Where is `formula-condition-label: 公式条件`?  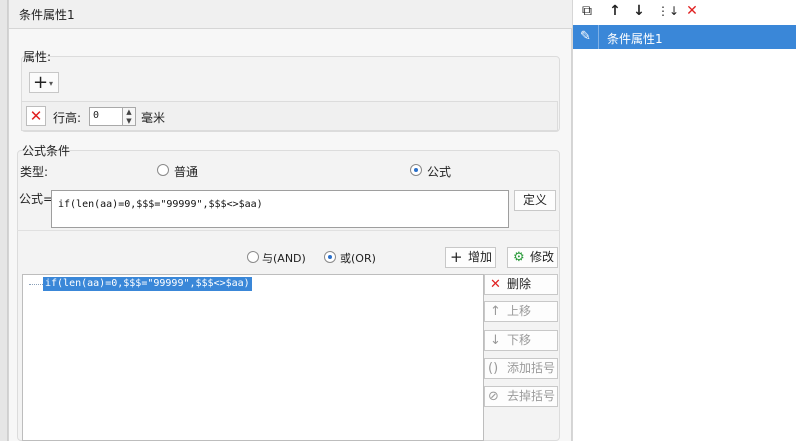
formula-condition-label: 公式条件 is located at coordinates (46, 151).